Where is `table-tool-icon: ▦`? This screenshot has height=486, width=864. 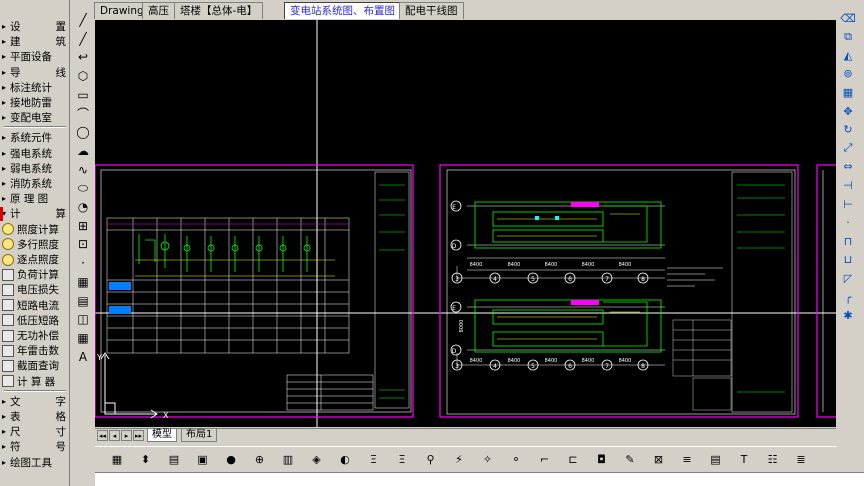
table-tool-icon: ▦ is located at coordinates (83, 338).